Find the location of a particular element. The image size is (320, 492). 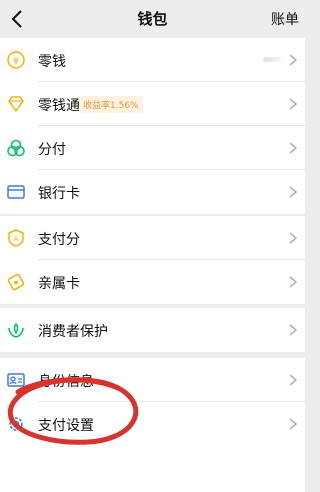

wallet-item-pay-score: A 支付分 is located at coordinates (152, 238).